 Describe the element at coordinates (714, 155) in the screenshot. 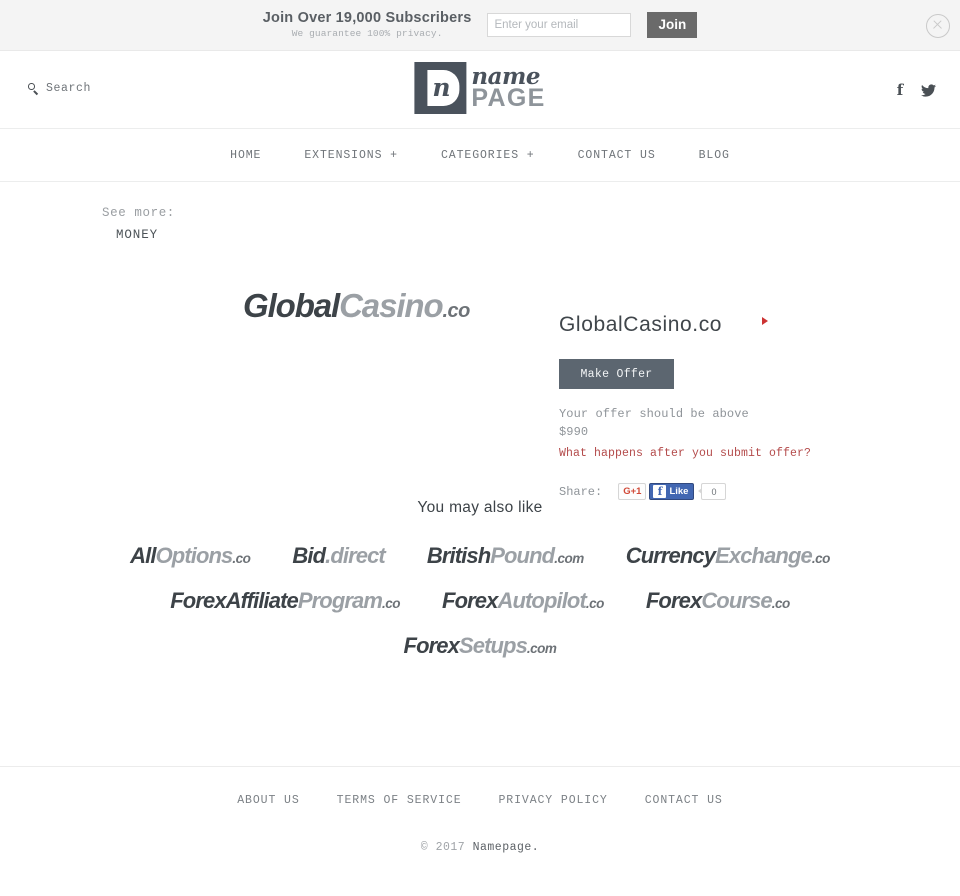

I see `nav-item-blog: BLOG` at that location.